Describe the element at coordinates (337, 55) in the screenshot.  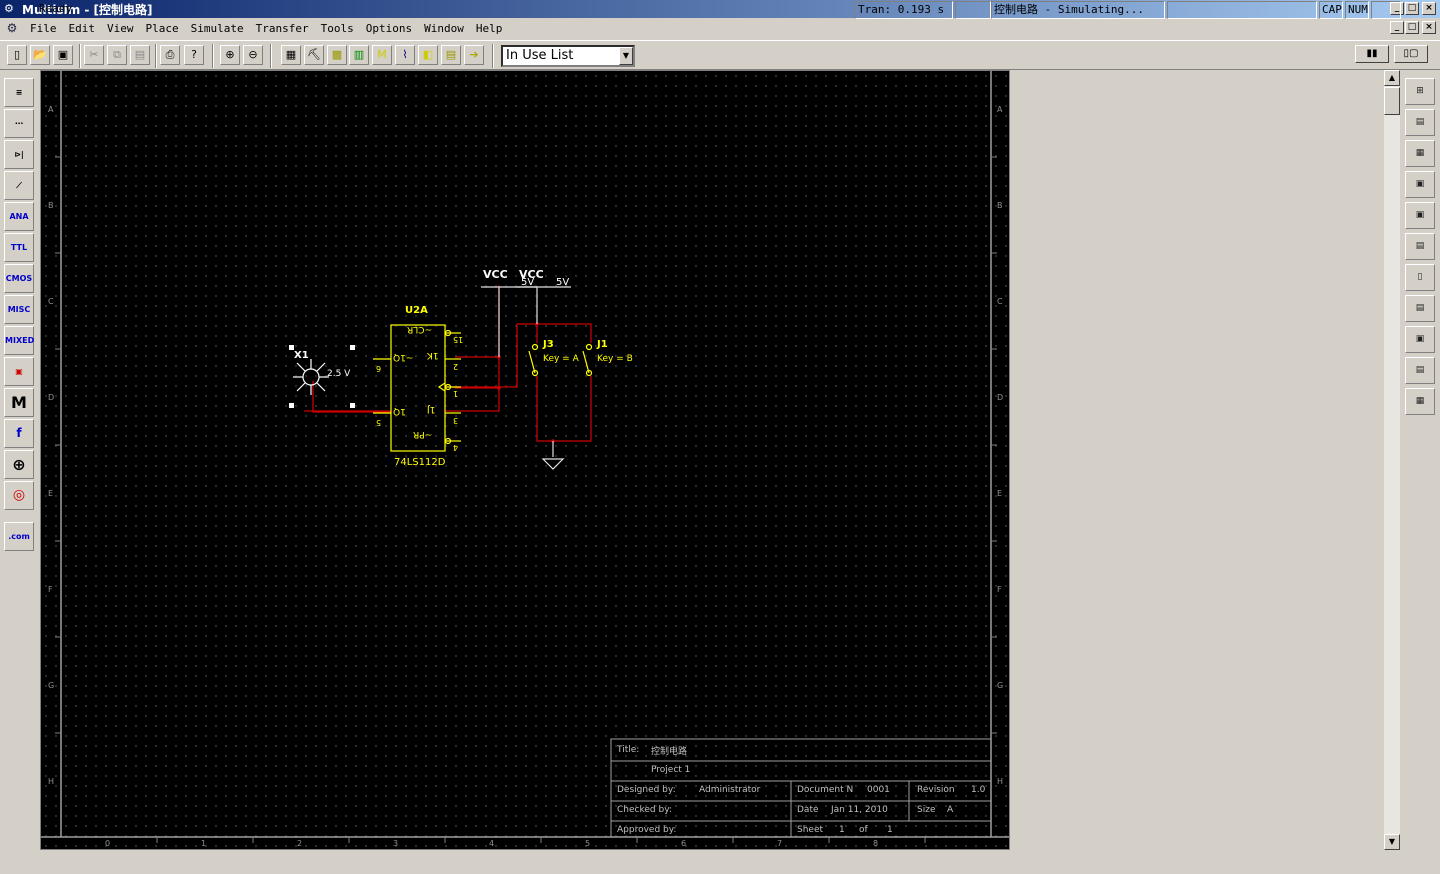
I see `create-component-icon: ▩` at that location.